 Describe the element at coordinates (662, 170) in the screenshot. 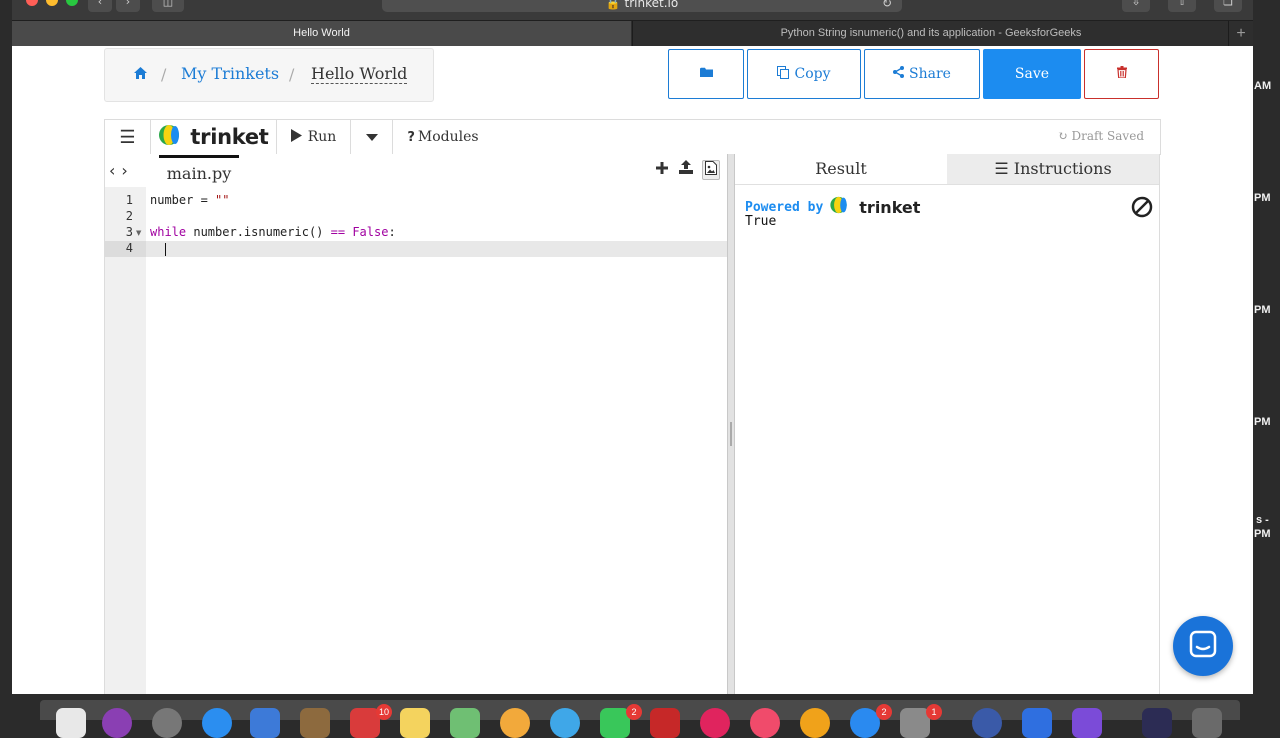

I see `add-file-icon` at that location.